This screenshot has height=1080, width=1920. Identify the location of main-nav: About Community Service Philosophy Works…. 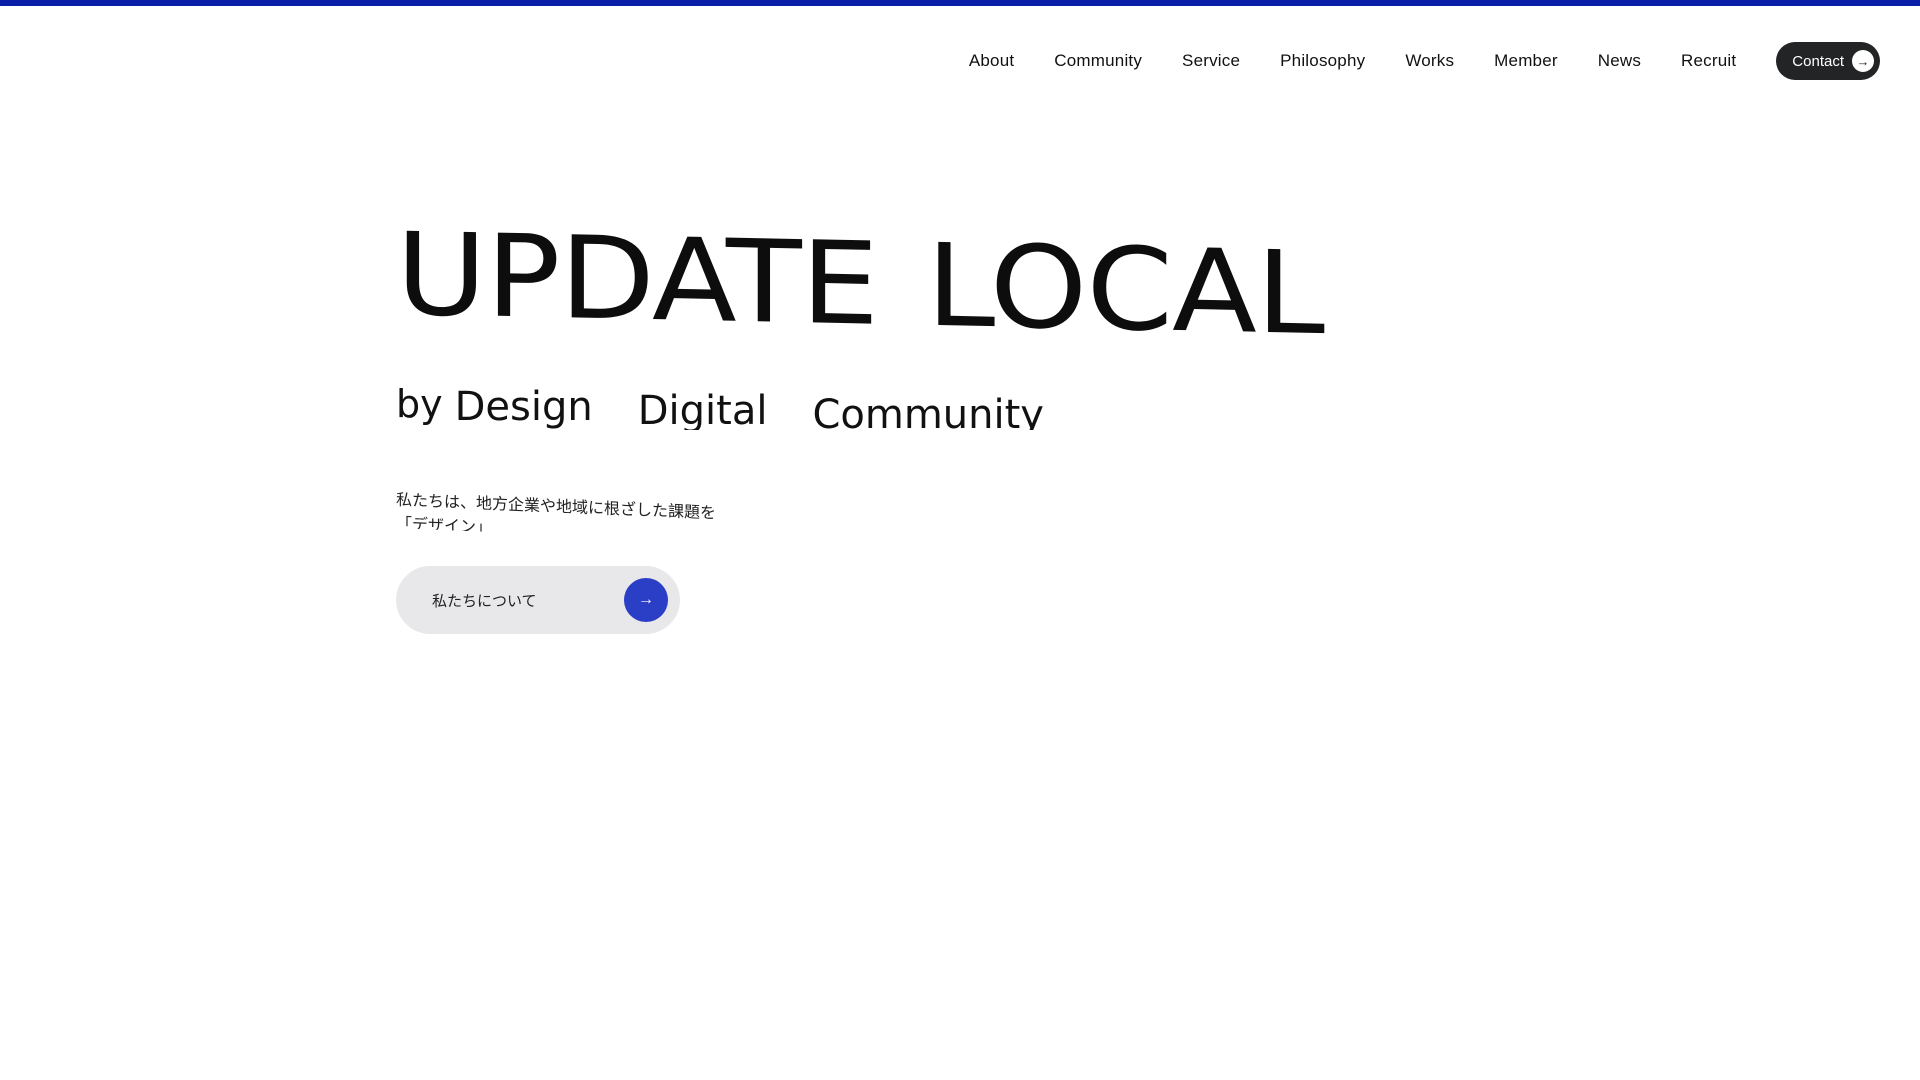
(1424, 61).